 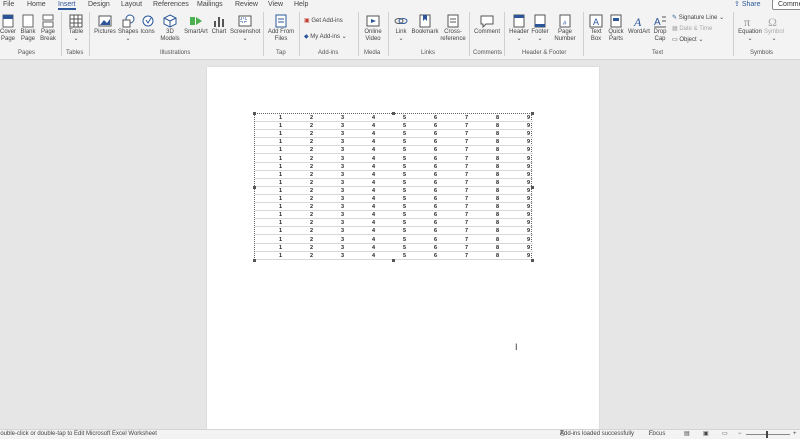 What do you see at coordinates (128, 39) in the screenshot?
I see `chevron-down-icon: ⌄` at bounding box center [128, 39].